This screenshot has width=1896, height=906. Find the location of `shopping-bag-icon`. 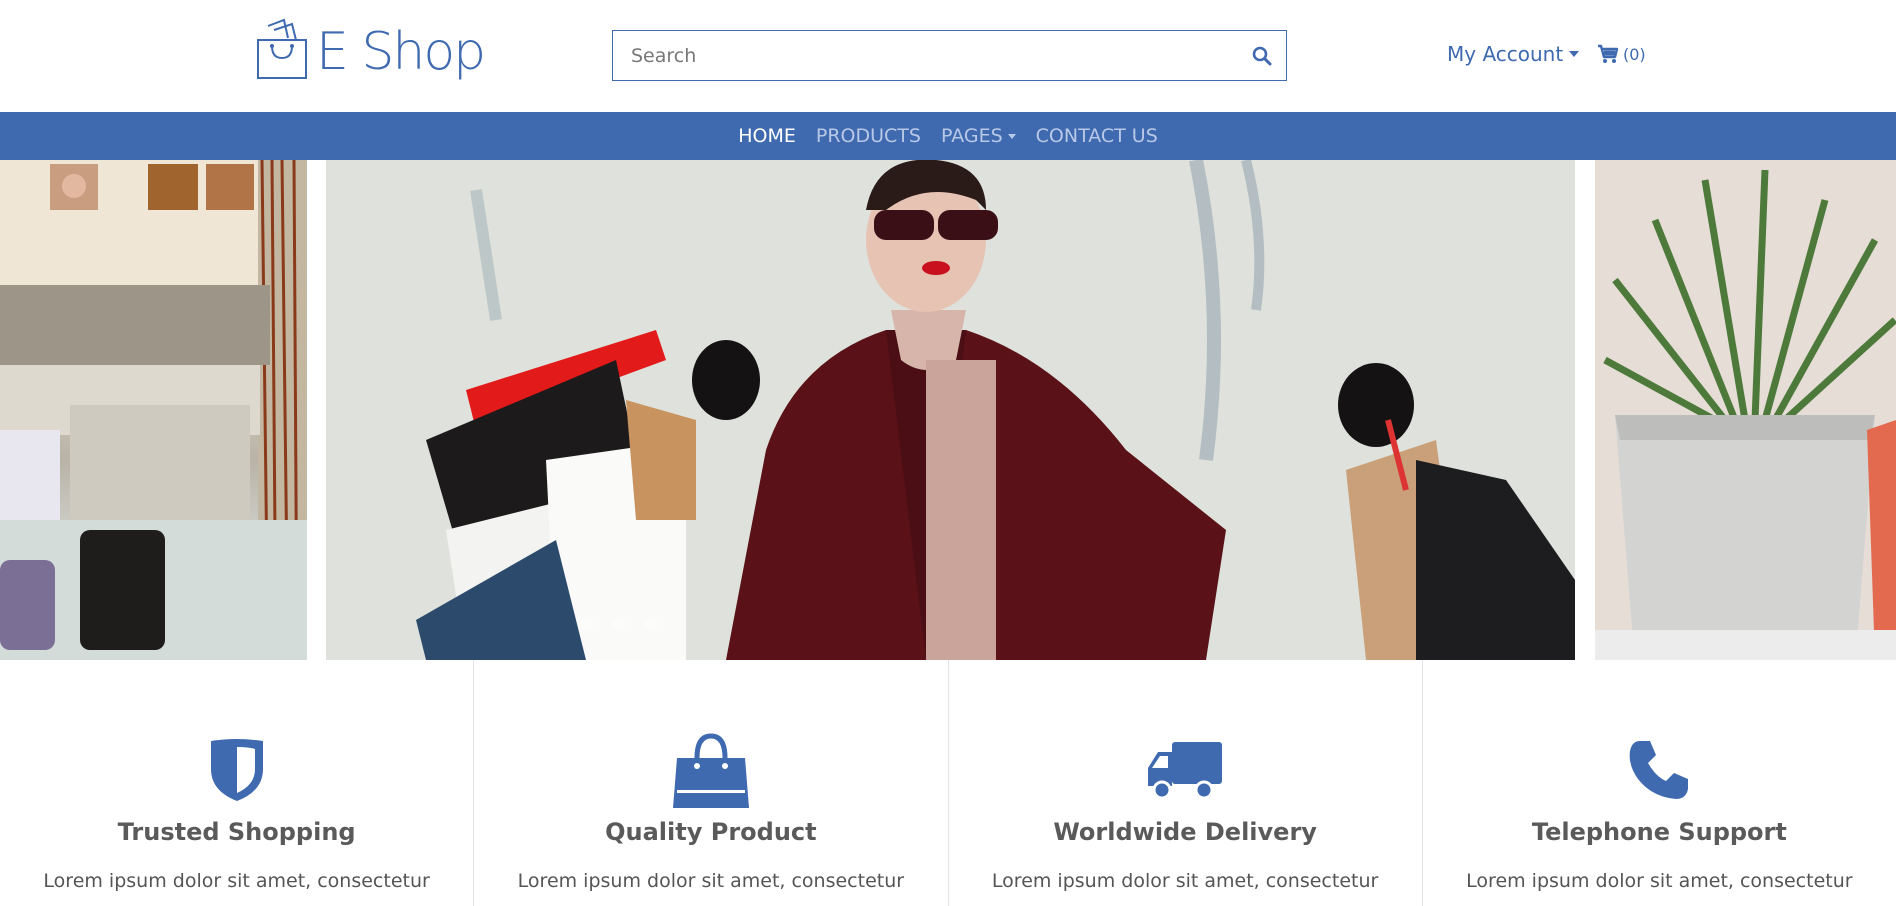

shopping-bag-icon is located at coordinates (710, 770).